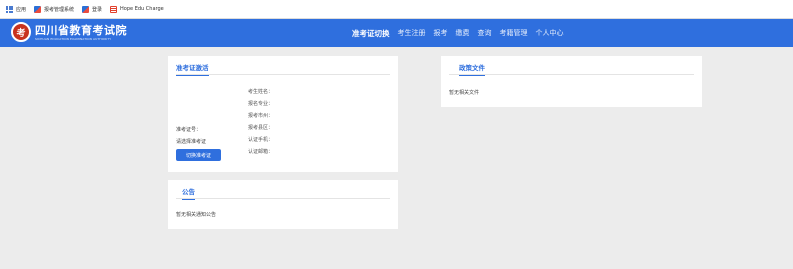  What do you see at coordinates (260, 122) in the screenshot?
I see `candidate-info: 考生姓名： 报名专业： 报考市州： 报考县区： 认证手机： 认证邮箱：` at bounding box center [260, 122].